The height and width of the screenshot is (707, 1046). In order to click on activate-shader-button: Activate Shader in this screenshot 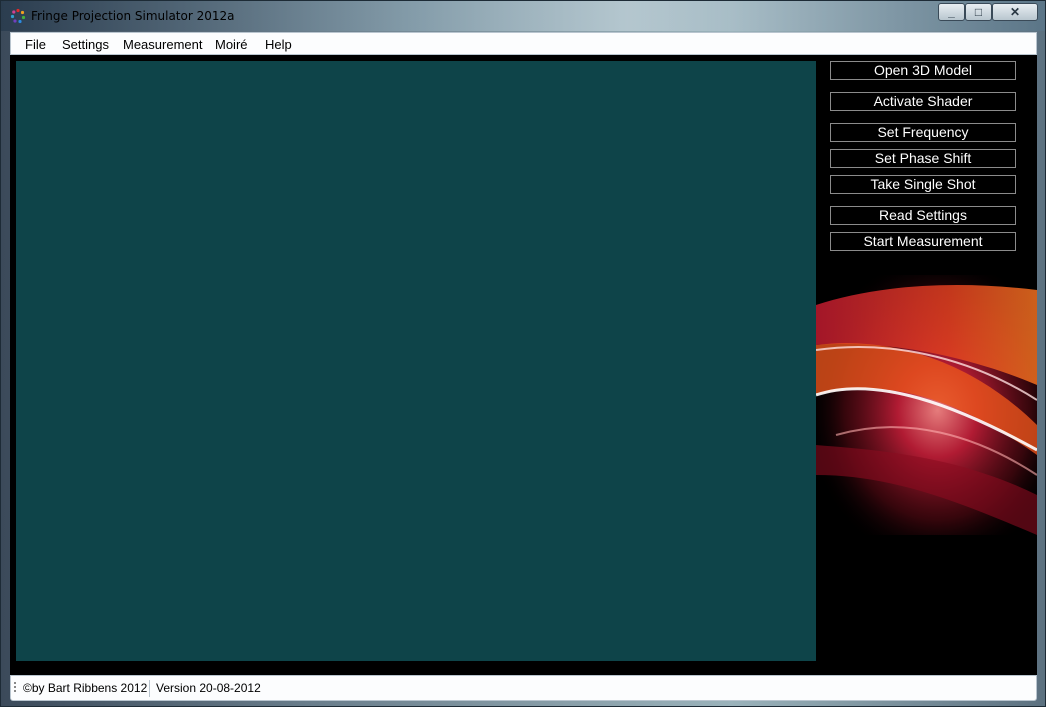, I will do `click(923, 101)`.